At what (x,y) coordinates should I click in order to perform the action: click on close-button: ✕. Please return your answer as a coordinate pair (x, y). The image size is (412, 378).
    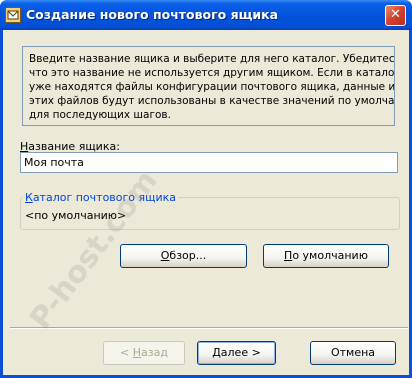
    Looking at the image, I should click on (395, 15).